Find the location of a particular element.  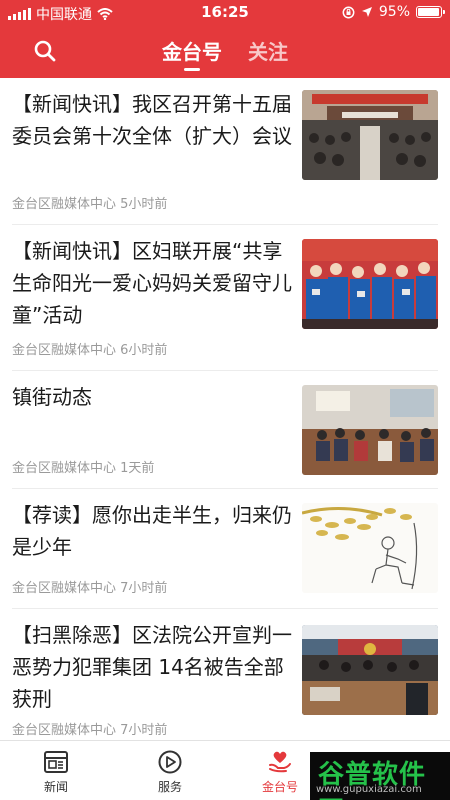

article-title: 【荐读】愿你出走半生，归来仍是少年 is located at coordinates (152, 531).